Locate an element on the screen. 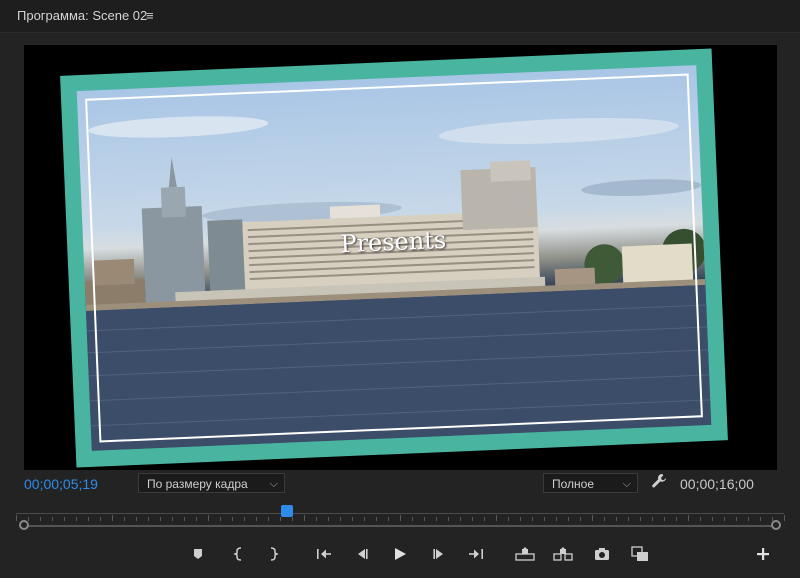 This screenshot has width=800, height=578. go-to-out-icon is located at coordinates (476, 554).